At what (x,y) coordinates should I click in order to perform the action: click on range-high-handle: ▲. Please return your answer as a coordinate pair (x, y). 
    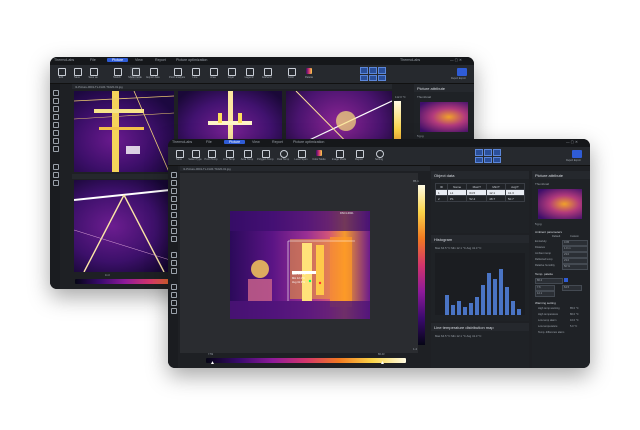
    Looking at the image, I should click on (382, 363).